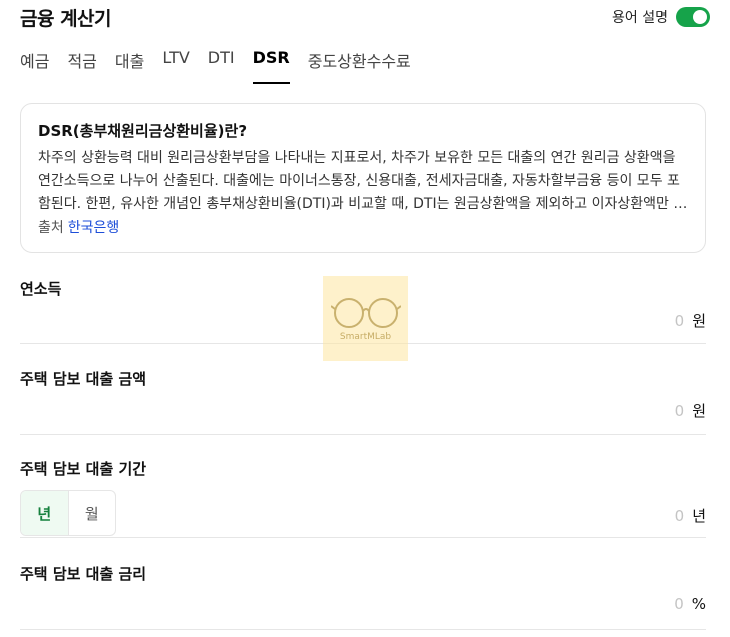 This screenshot has height=637, width=730. Describe the element at coordinates (698, 604) in the screenshot. I see `loan-rate-unit: %` at that location.